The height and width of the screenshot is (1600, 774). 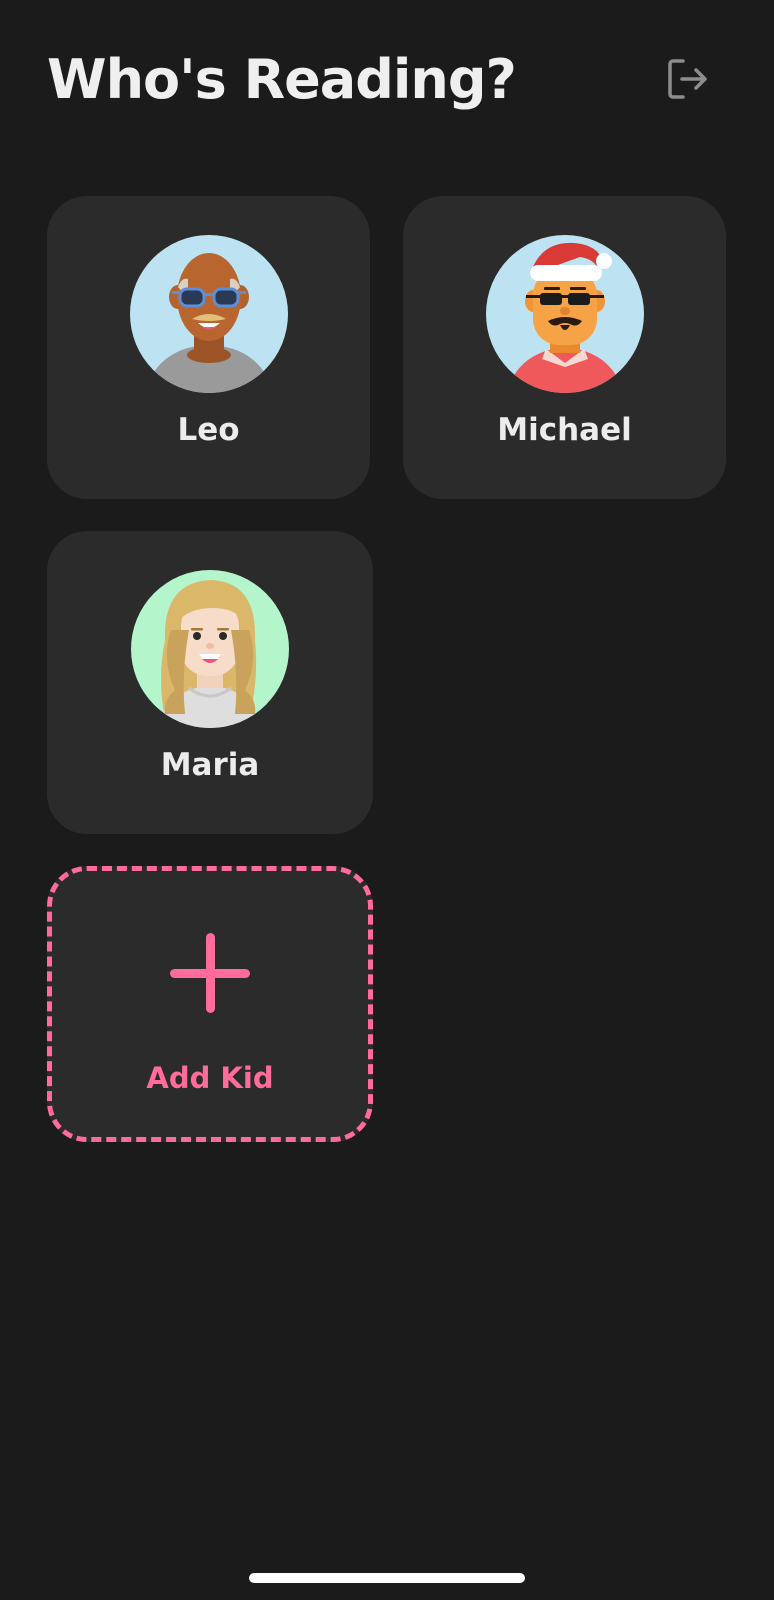 I want to click on profile-name: Maria, so click(x=210, y=765).